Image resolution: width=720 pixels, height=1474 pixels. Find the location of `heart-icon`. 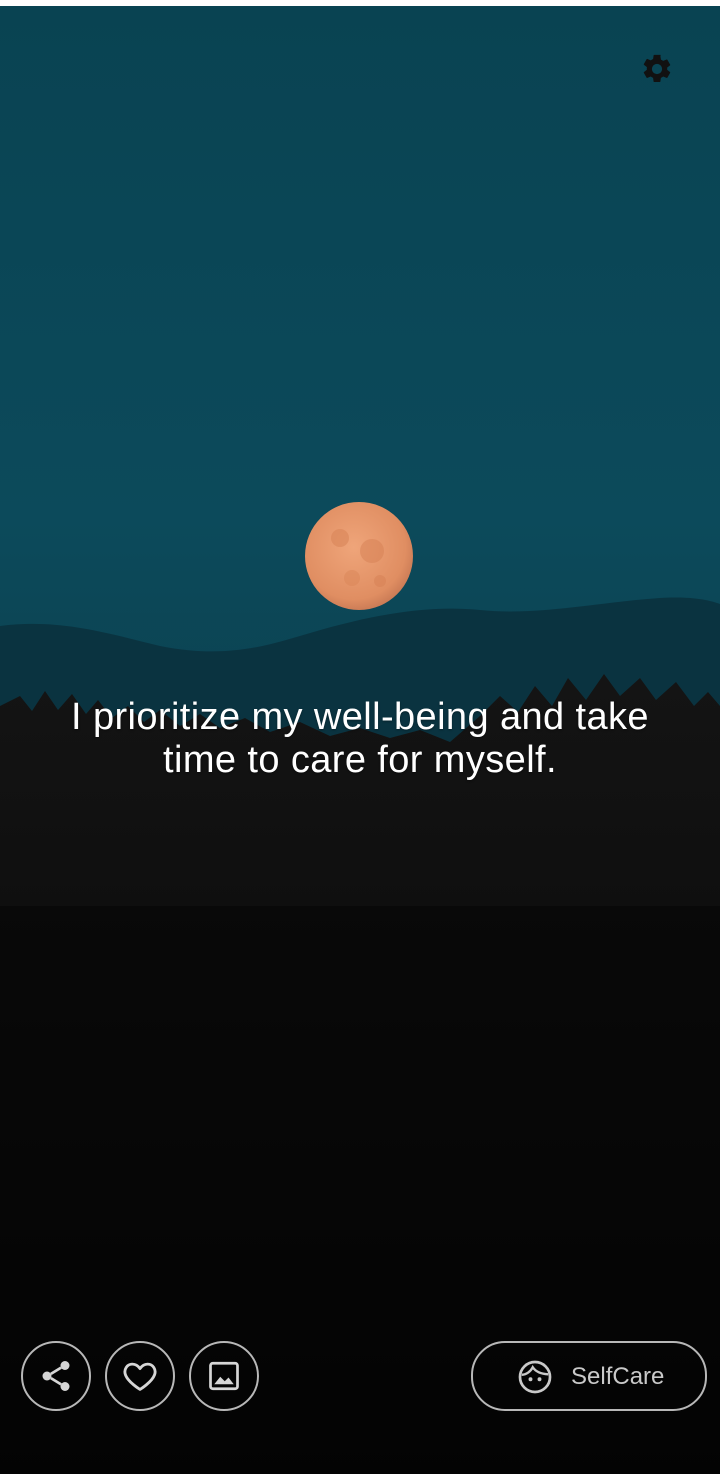

heart-icon is located at coordinates (140, 1376).